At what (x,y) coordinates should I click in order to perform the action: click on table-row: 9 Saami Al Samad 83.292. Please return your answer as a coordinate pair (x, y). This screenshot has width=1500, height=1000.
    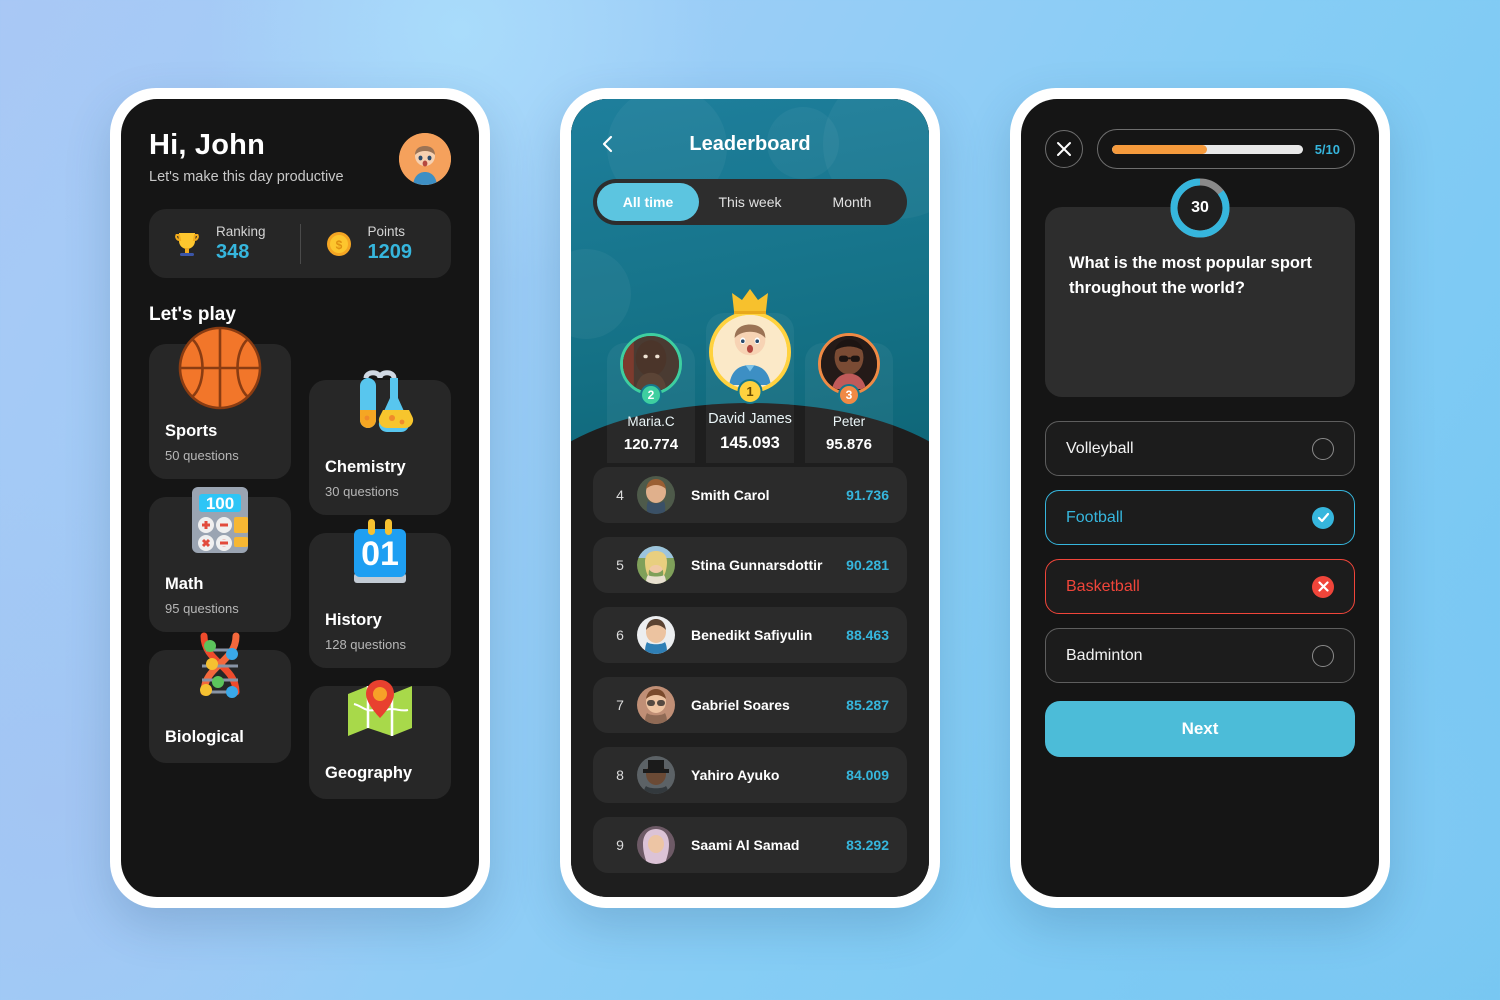
    Looking at the image, I should click on (750, 845).